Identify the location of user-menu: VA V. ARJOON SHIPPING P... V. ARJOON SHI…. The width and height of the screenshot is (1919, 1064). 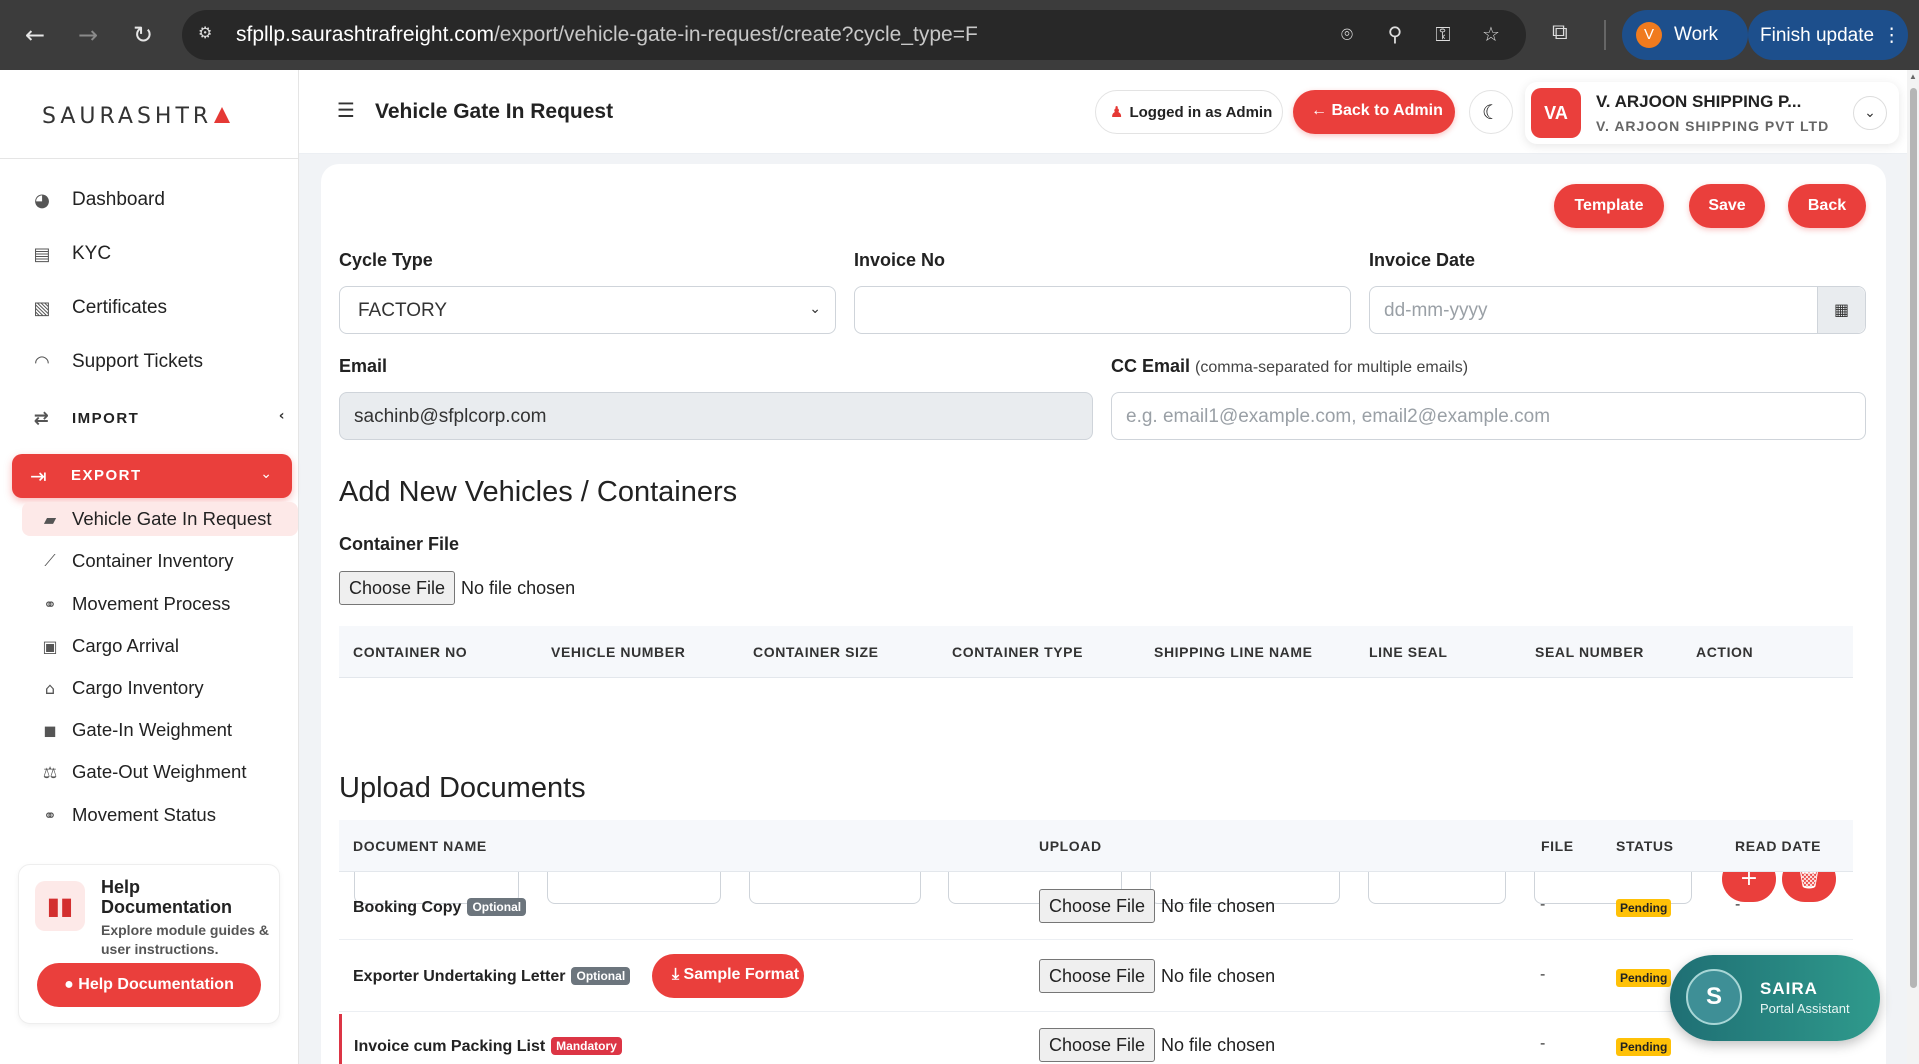
(1712, 113).